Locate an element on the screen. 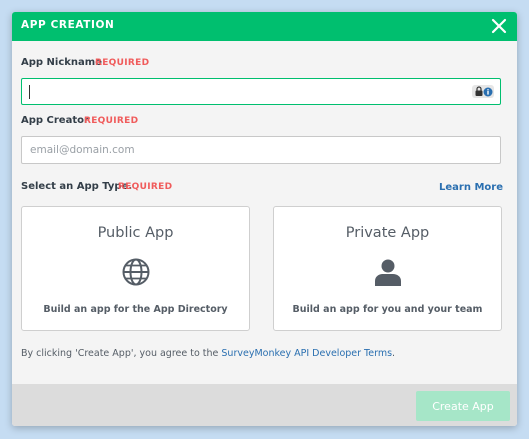 Image resolution: width=529 pixels, height=439 pixels. nickname-required-badge: REQUIRED is located at coordinates (122, 63).